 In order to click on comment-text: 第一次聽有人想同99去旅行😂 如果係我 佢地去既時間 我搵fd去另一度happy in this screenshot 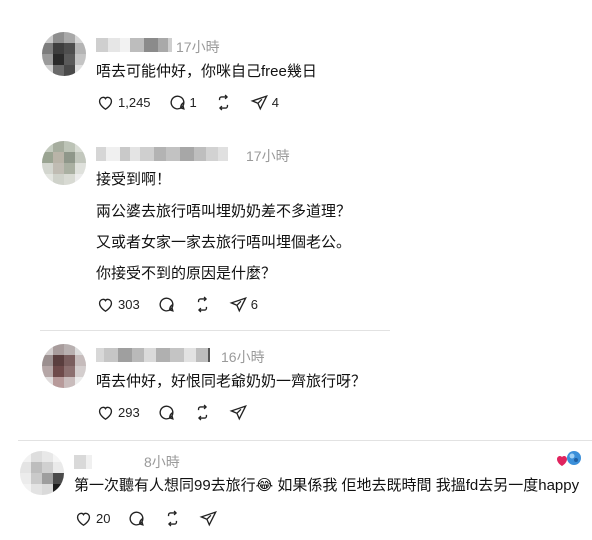, I will do `click(327, 485)`.